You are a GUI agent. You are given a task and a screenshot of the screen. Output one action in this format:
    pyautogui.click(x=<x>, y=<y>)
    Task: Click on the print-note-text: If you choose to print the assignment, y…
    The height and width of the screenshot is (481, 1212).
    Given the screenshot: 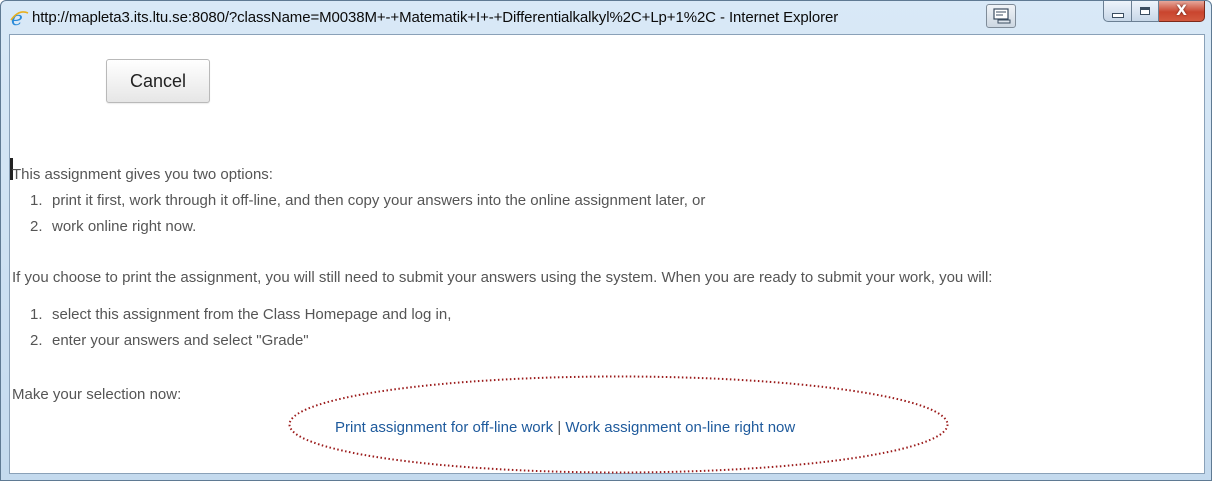 What is the action you would take?
    pyautogui.click(x=502, y=277)
    